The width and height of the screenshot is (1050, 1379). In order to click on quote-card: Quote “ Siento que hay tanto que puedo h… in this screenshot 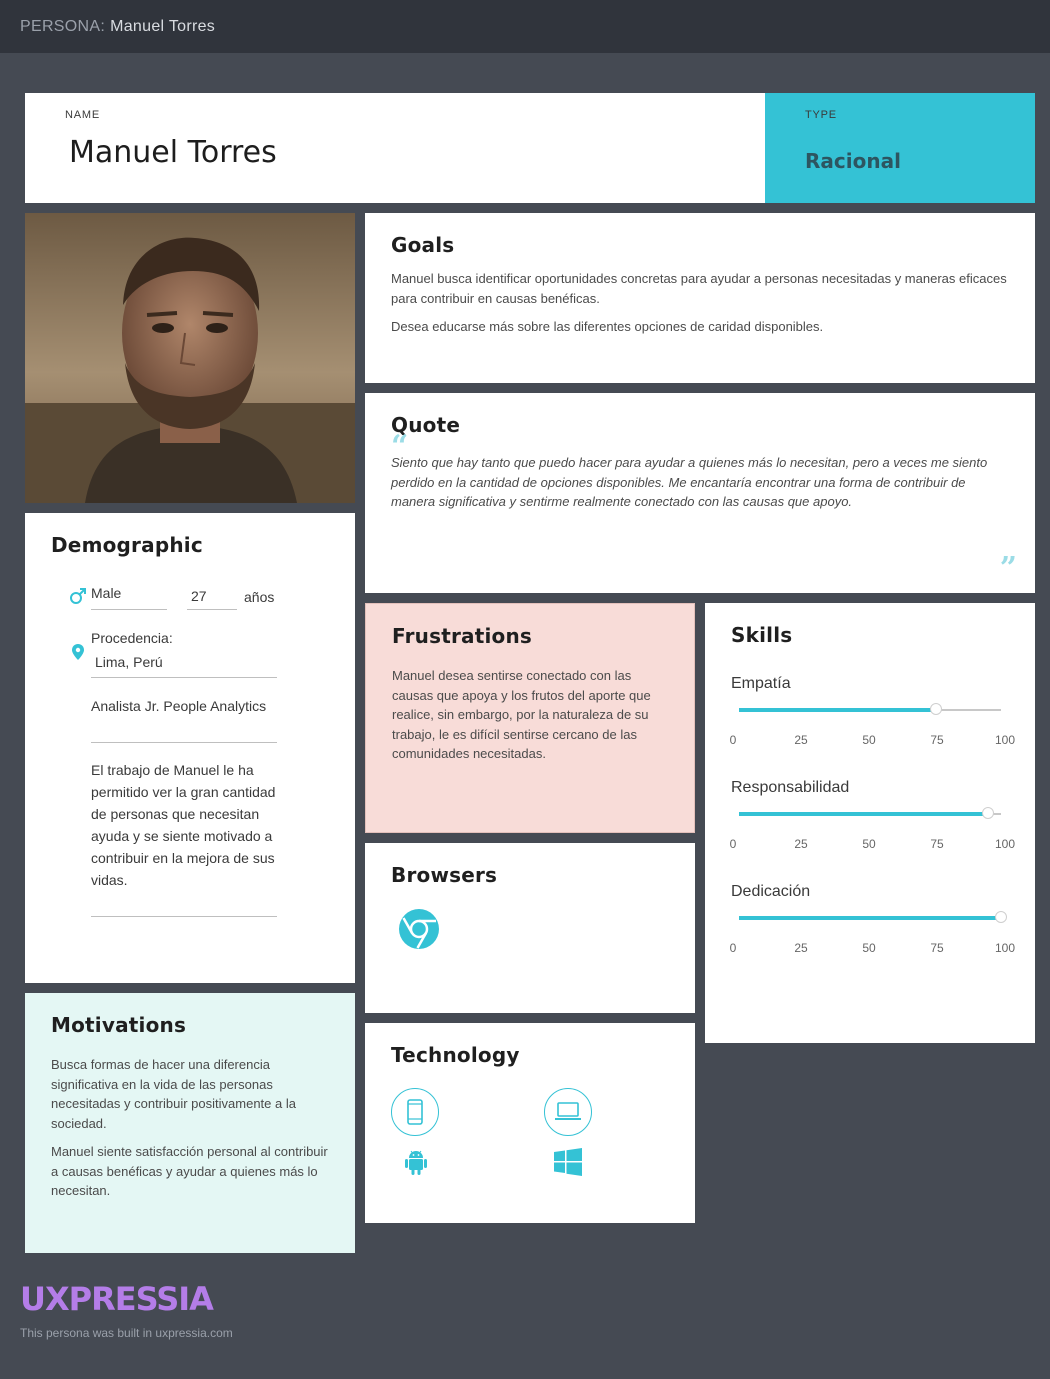, I will do `click(700, 493)`.